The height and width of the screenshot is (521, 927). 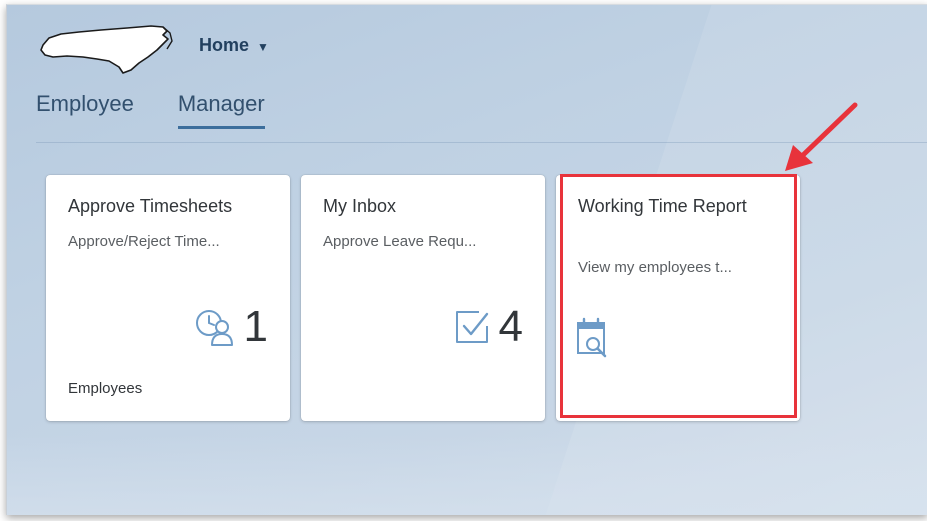 What do you see at coordinates (510, 326) in the screenshot?
I see `kpi-value: 4` at bounding box center [510, 326].